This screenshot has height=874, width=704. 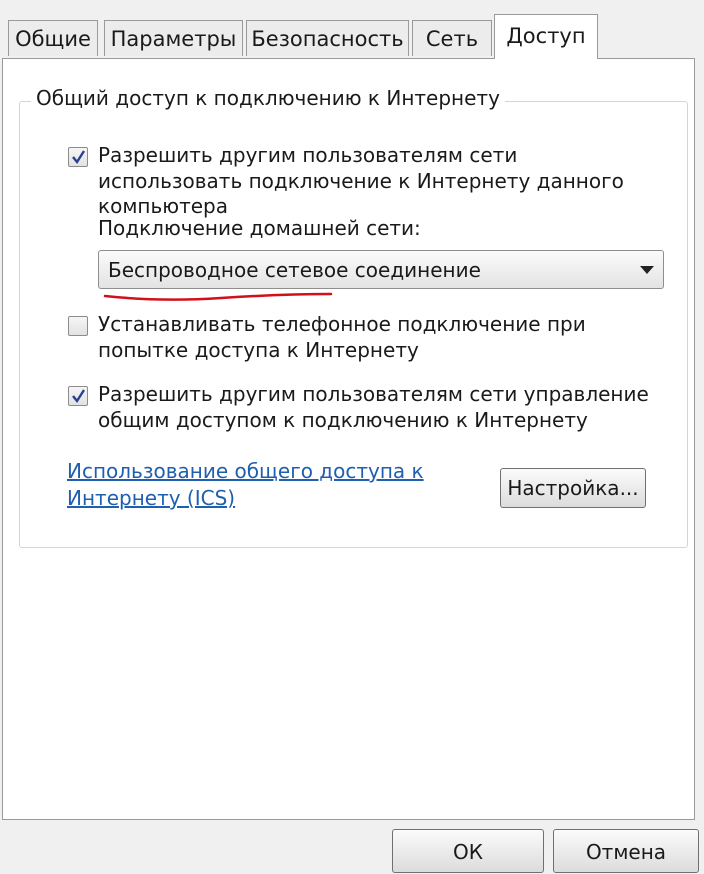 I want to click on allow-sharing-label-line3: компьютера, so click(x=163, y=206).